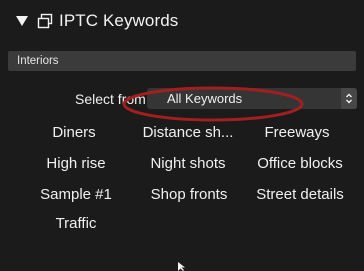  I want to click on keyword-freeways: Freeways, so click(296, 132).